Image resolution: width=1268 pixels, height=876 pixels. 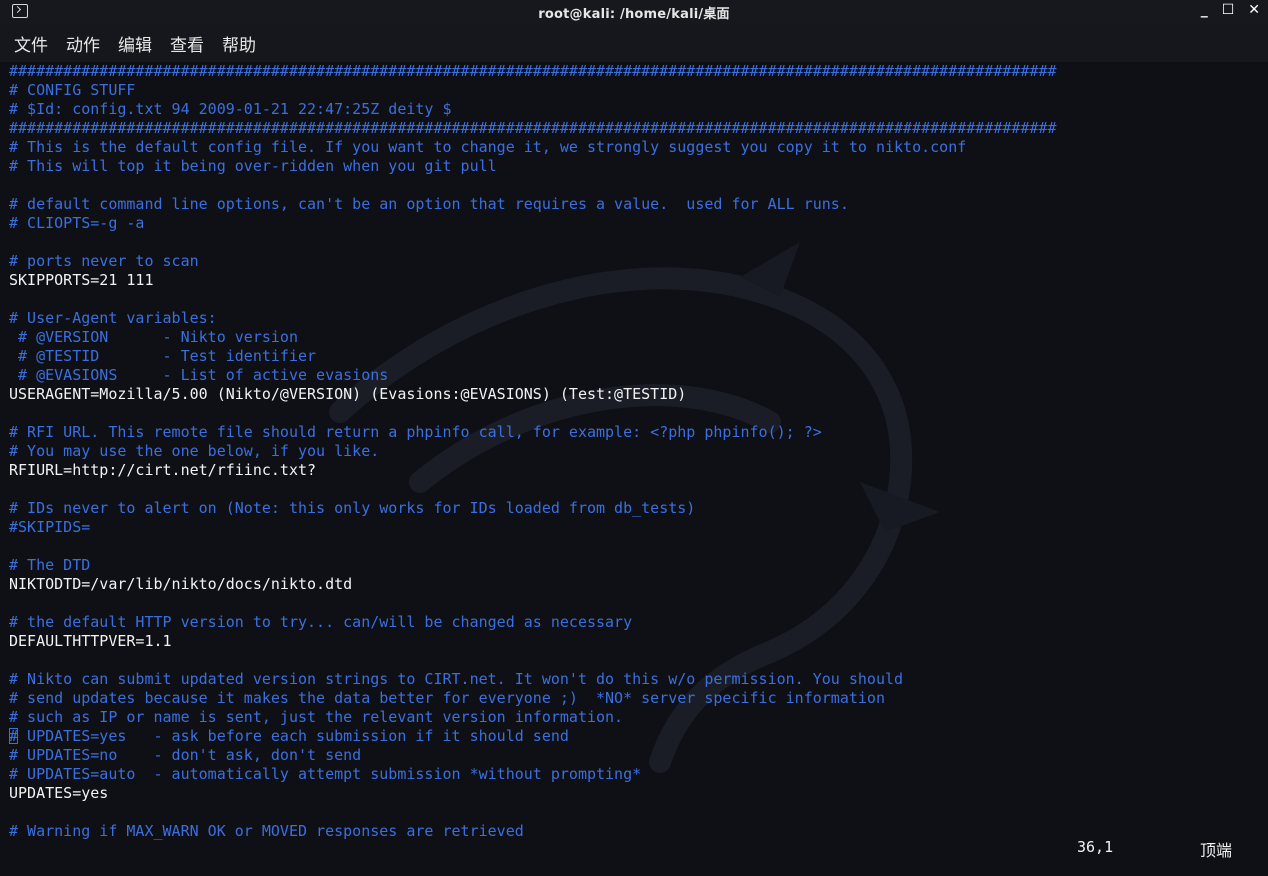 What do you see at coordinates (1216, 850) in the screenshot?
I see `scroll-indicator: 顶端` at bounding box center [1216, 850].